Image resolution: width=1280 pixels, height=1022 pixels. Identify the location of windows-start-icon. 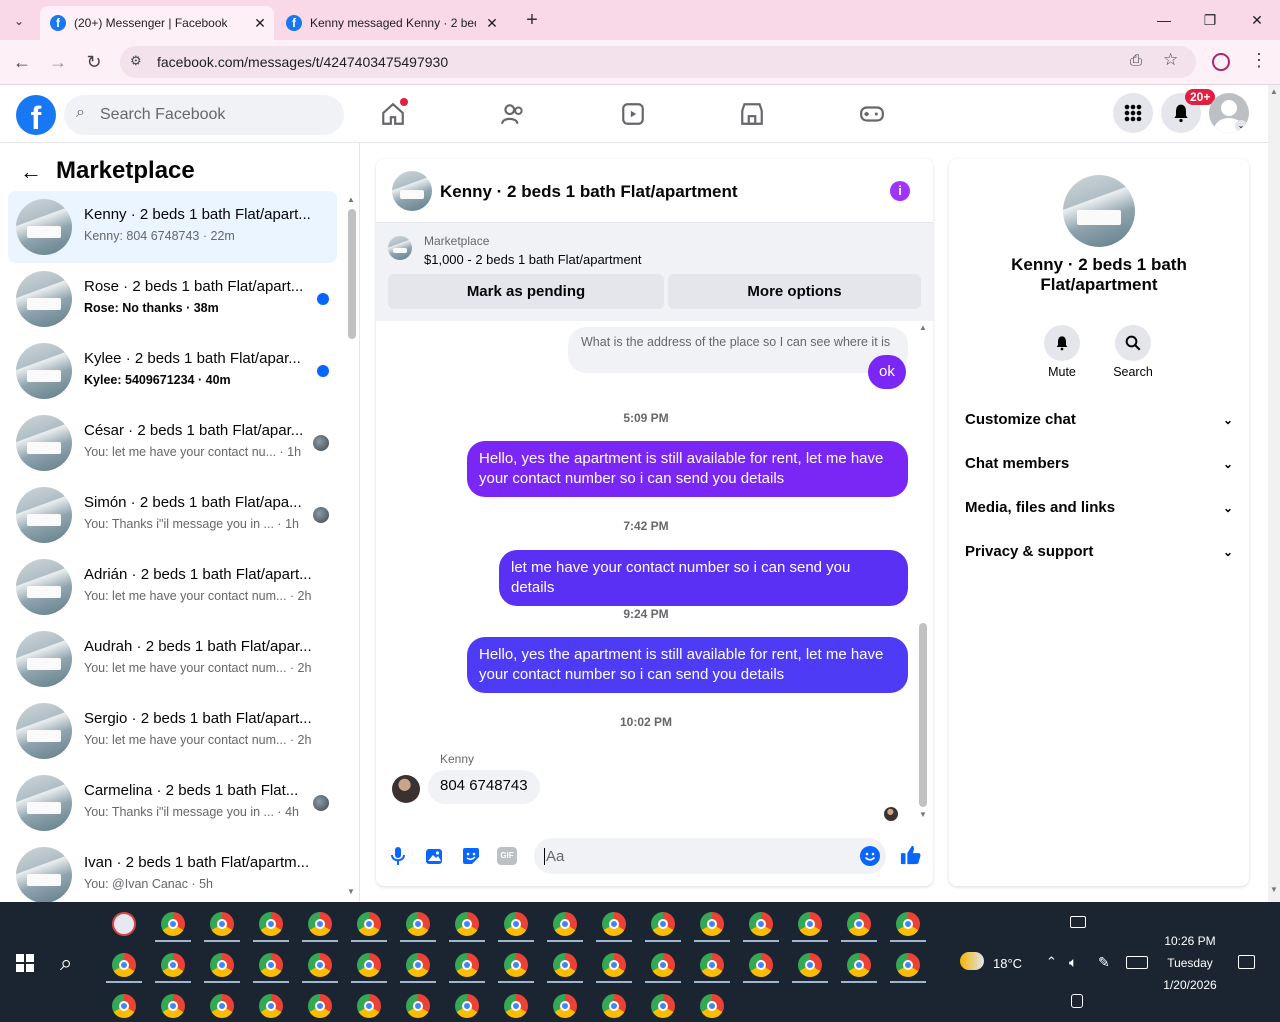
(25, 963).